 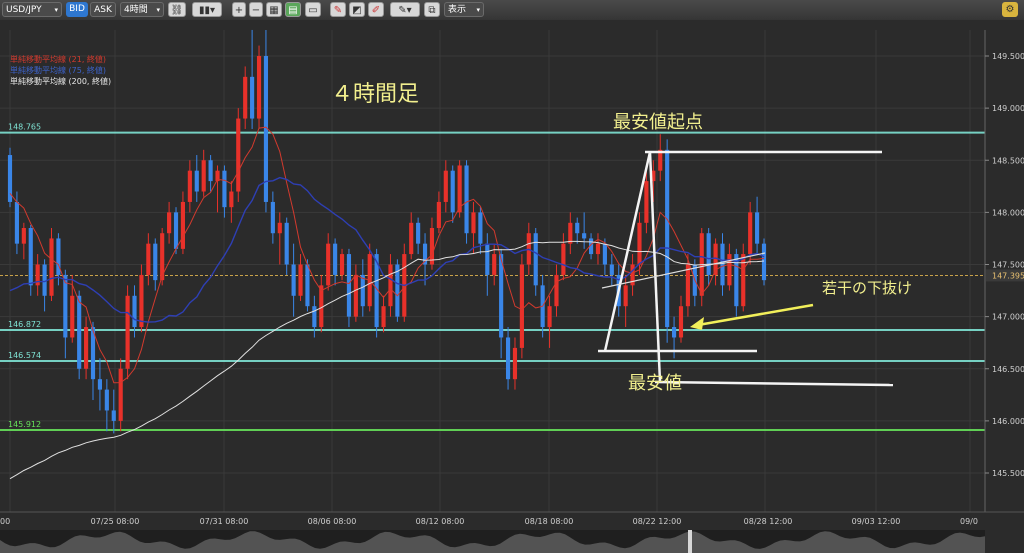 What do you see at coordinates (657, 521) in the screenshot?
I see `x-tick-label: 08/22 12:00` at bounding box center [657, 521].